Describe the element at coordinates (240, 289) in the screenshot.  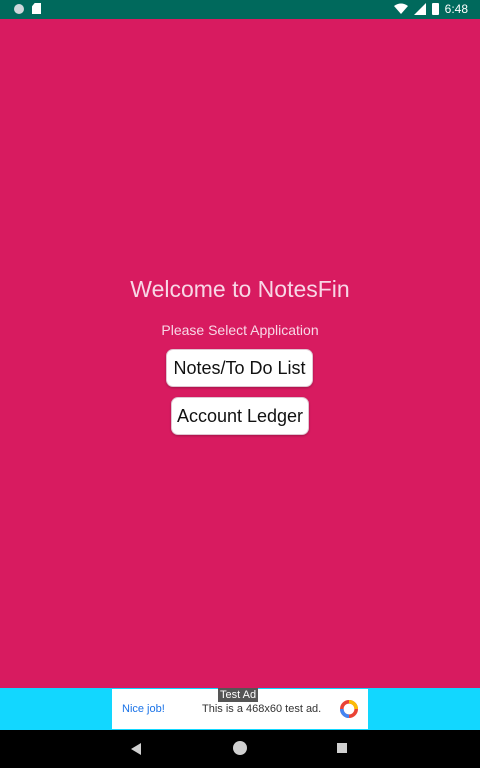
I see `page-title: Welcome to NotesFin` at that location.